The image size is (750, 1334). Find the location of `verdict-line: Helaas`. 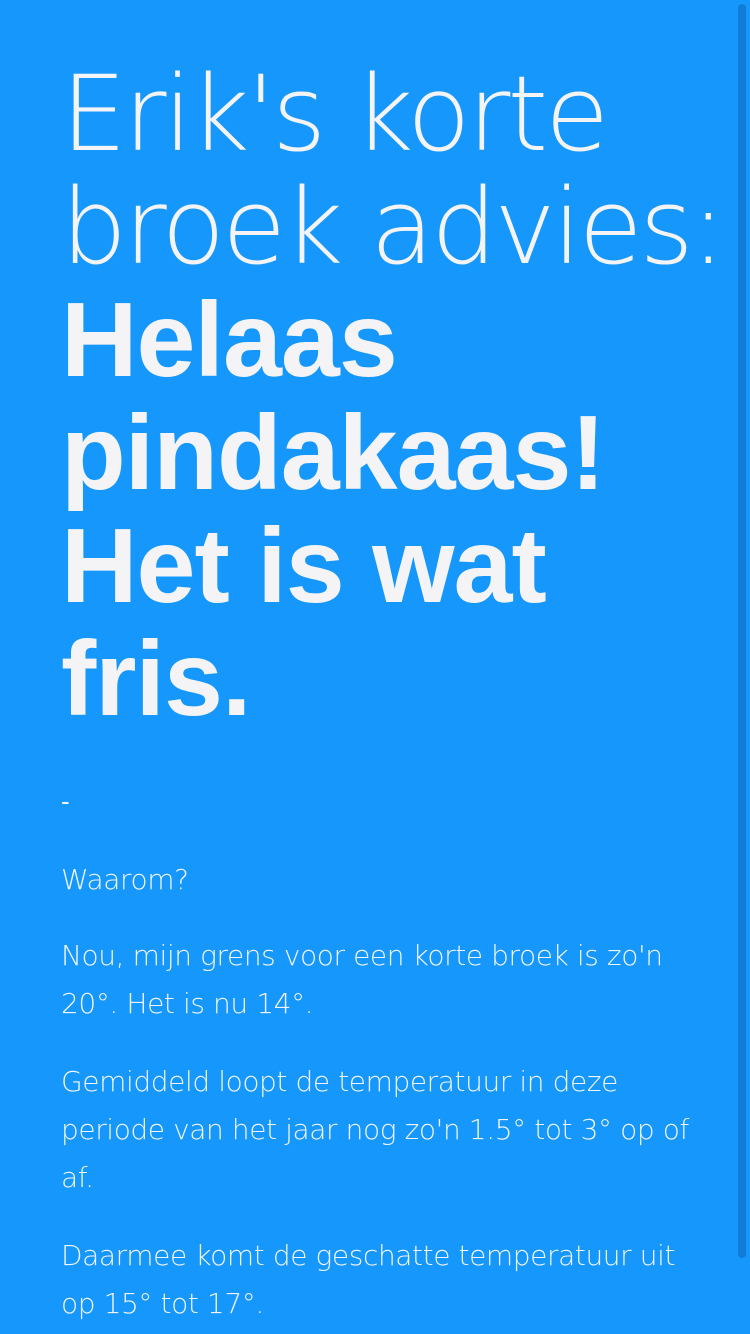

verdict-line: Helaas is located at coordinates (229, 340).